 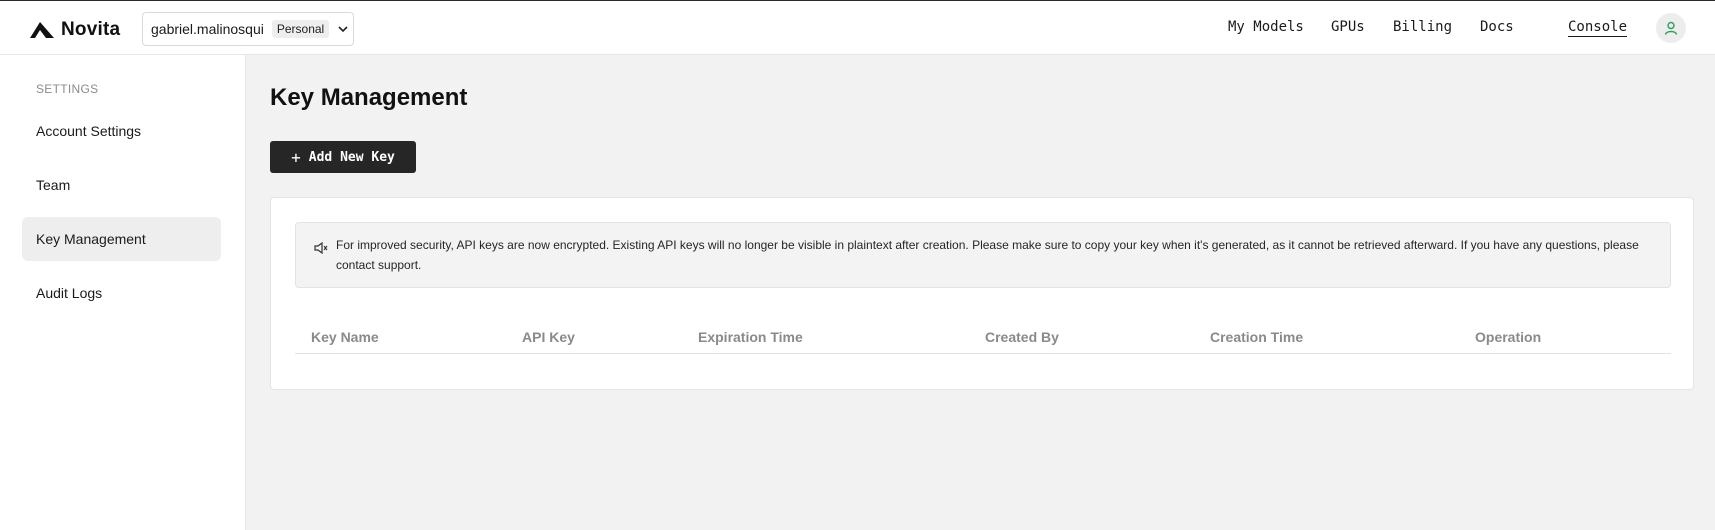 What do you see at coordinates (1022, 337) in the screenshot?
I see `column-created-by: Created By` at bounding box center [1022, 337].